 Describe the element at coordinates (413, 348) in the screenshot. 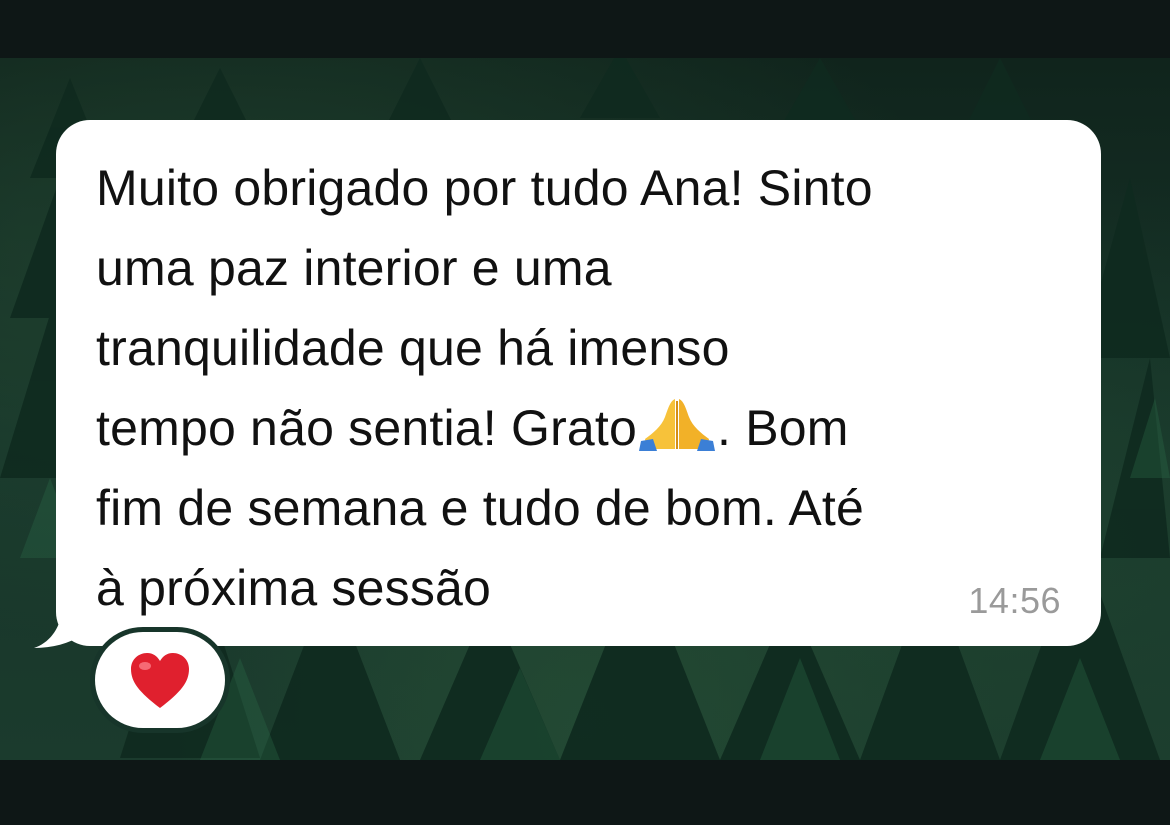

I see `message-line: tranquilidade que há imenso` at that location.